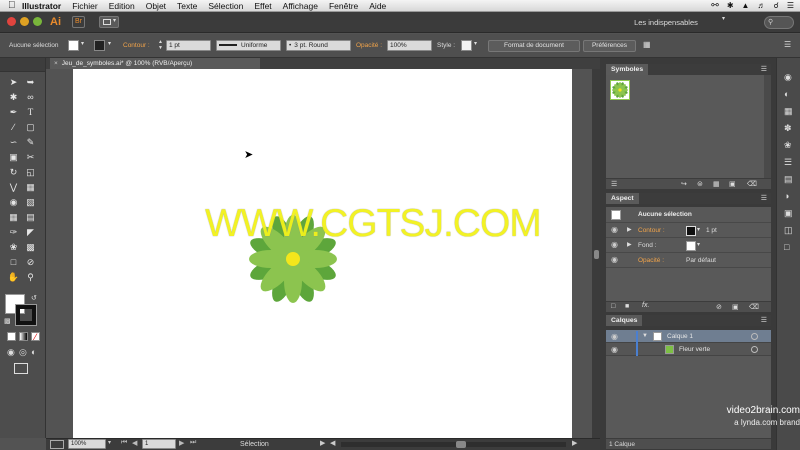 This screenshot has width=800, height=450. What do you see at coordinates (691, 246) in the screenshot?
I see `appearance-fill-swatch` at bounding box center [691, 246].